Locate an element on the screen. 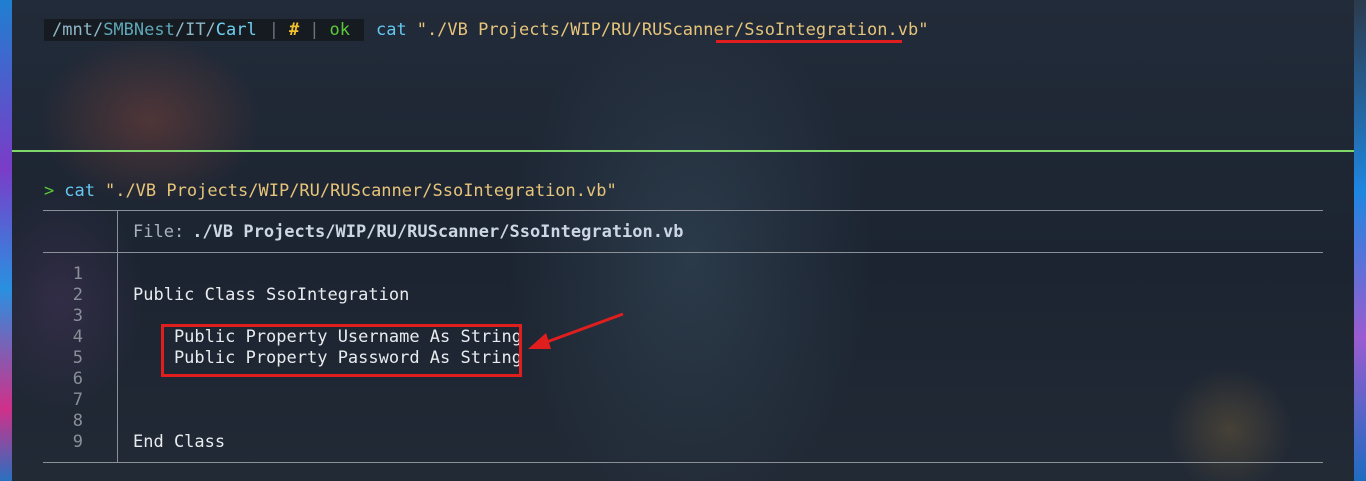 Image resolution: width=1366 pixels, height=481 pixels. prompt-marker: > is located at coordinates (49, 191).